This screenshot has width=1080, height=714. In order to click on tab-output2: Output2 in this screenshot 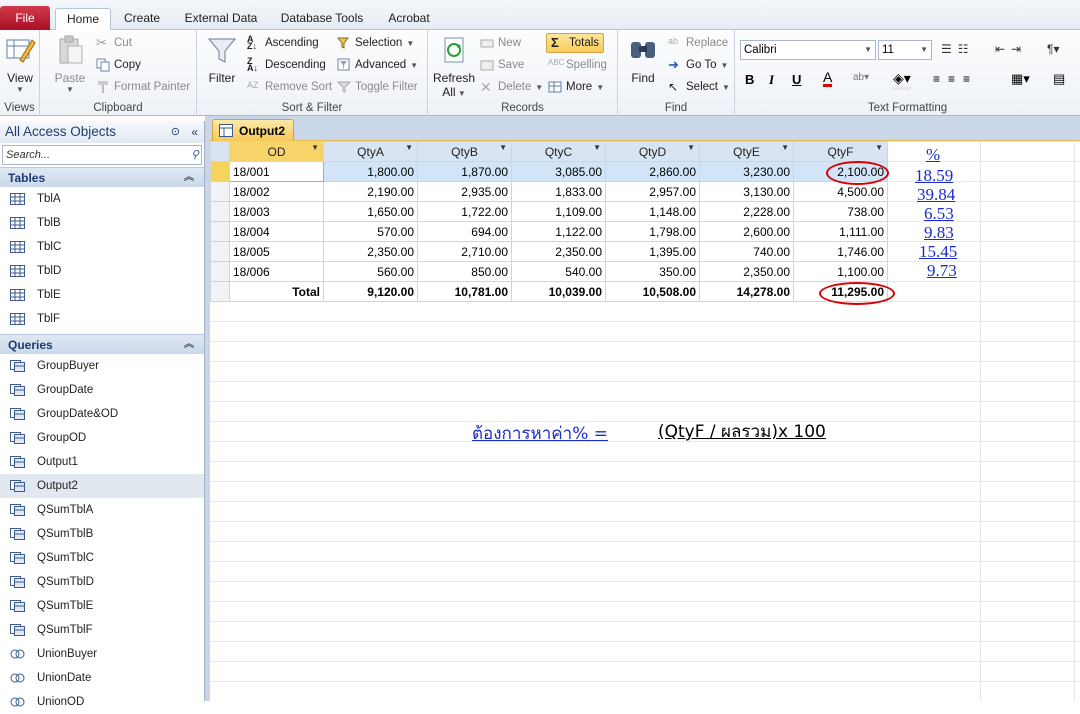, I will do `click(253, 130)`.